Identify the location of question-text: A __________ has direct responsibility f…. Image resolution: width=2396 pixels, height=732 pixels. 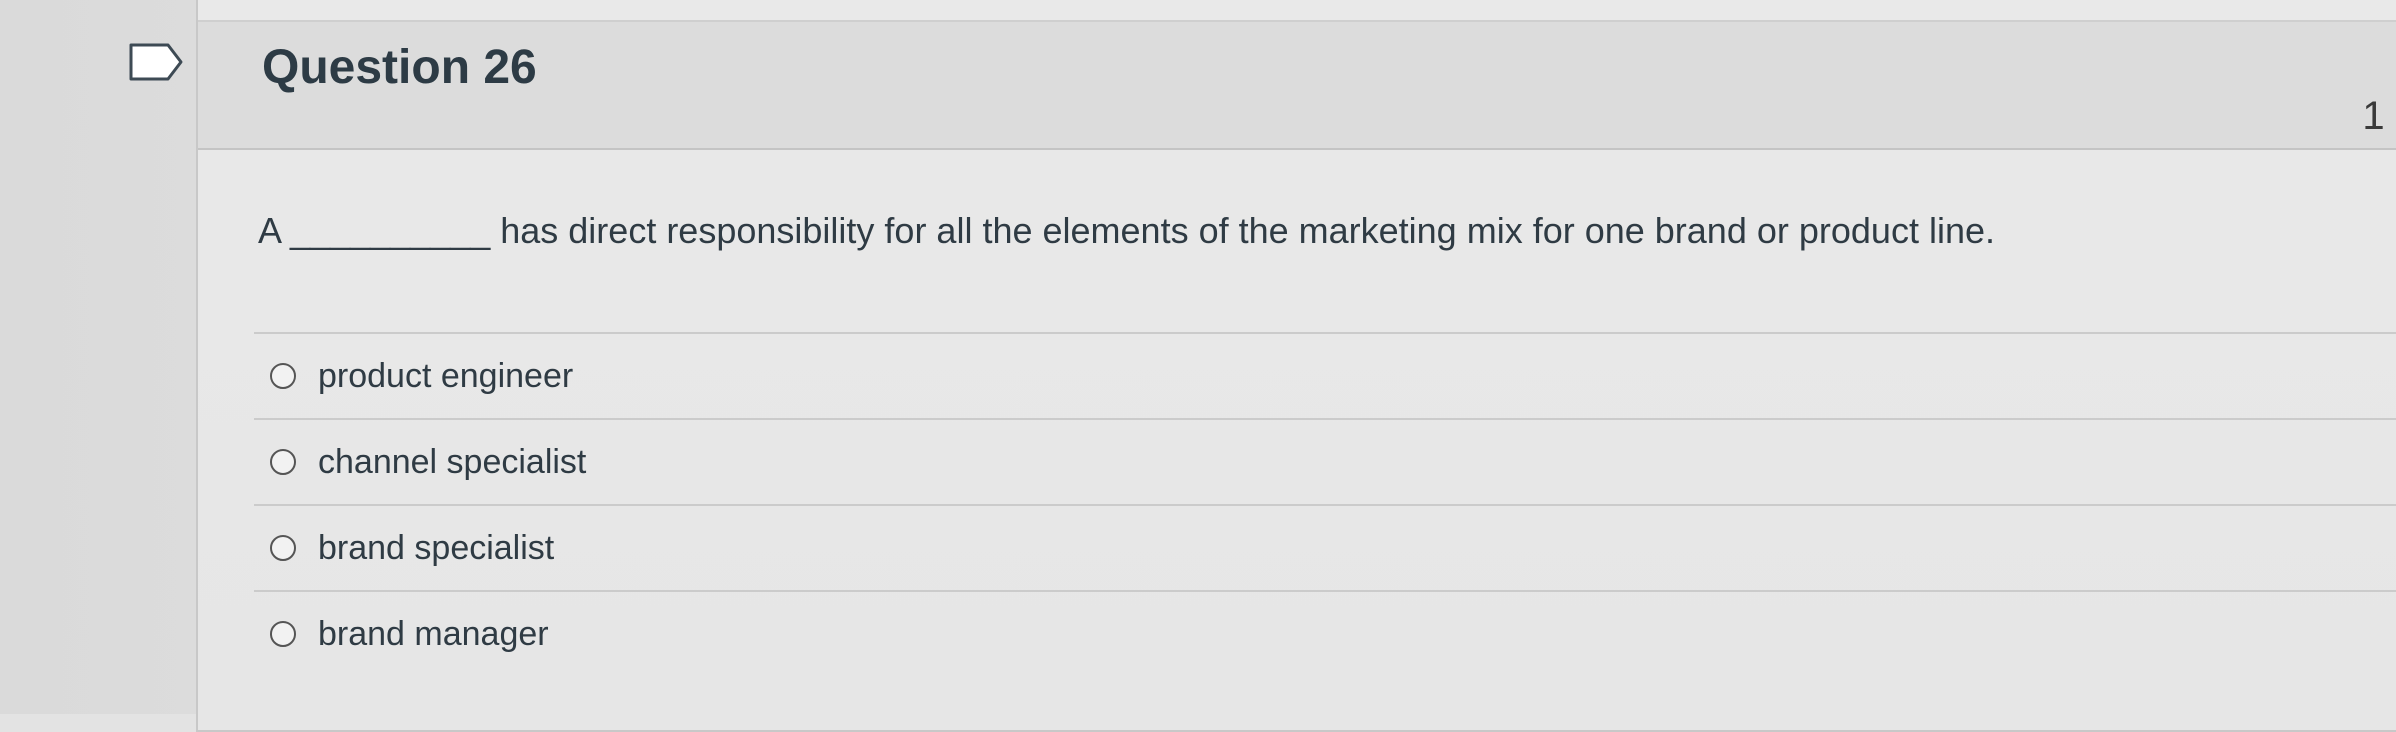
(1126, 230).